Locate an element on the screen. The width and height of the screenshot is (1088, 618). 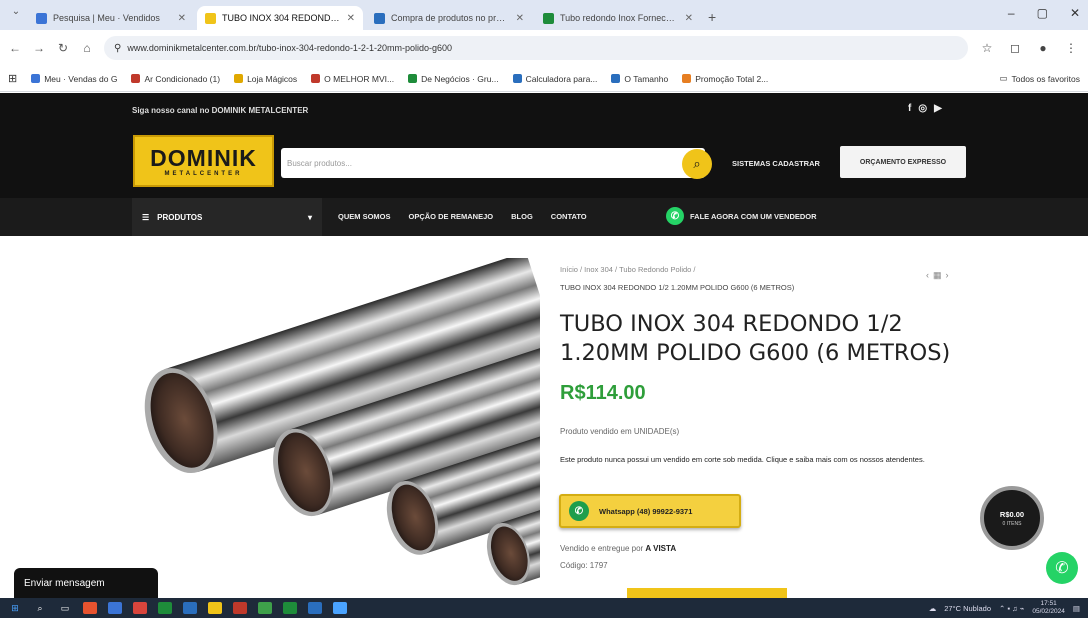
bookmark-label: Ar Condicionado (1) is located at coordinates (182, 78).